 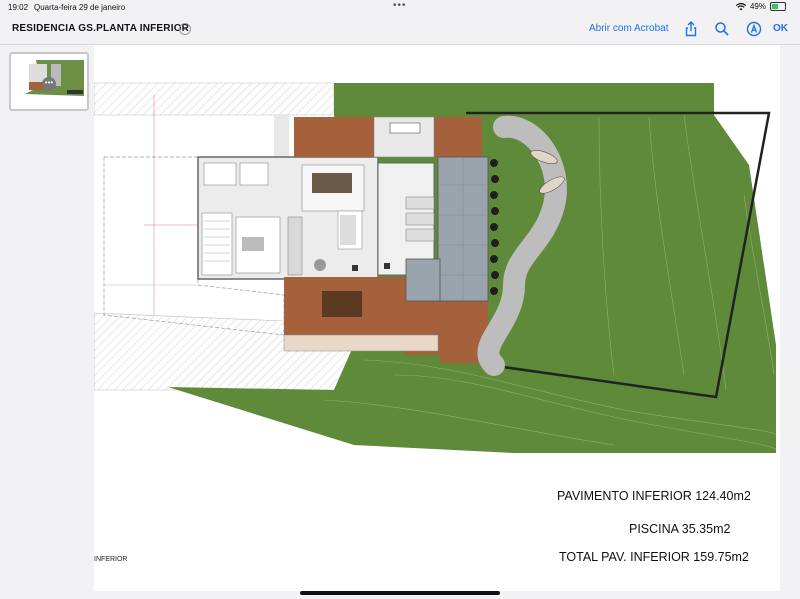 What do you see at coordinates (316, 218) in the screenshot?
I see `house-footprint` at bounding box center [316, 218].